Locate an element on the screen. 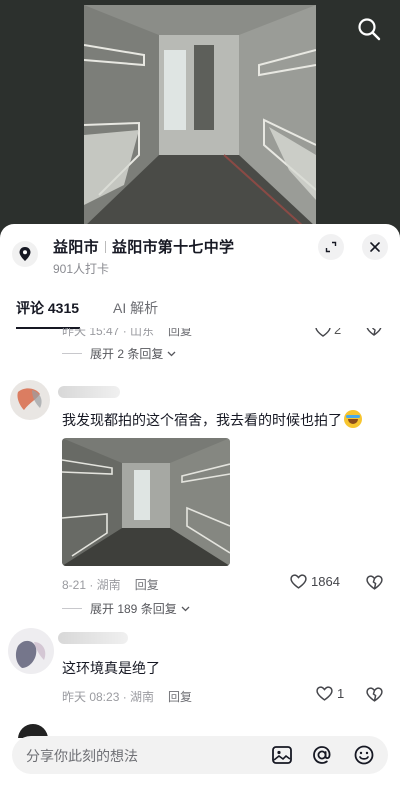 The width and height of the screenshot is (400, 800). location-pin-icon is located at coordinates (25, 254).